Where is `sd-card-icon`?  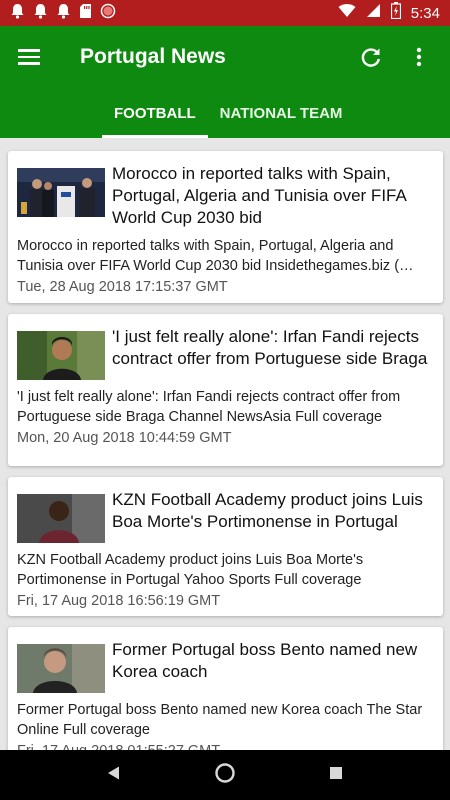
sd-card-icon is located at coordinates (85, 13).